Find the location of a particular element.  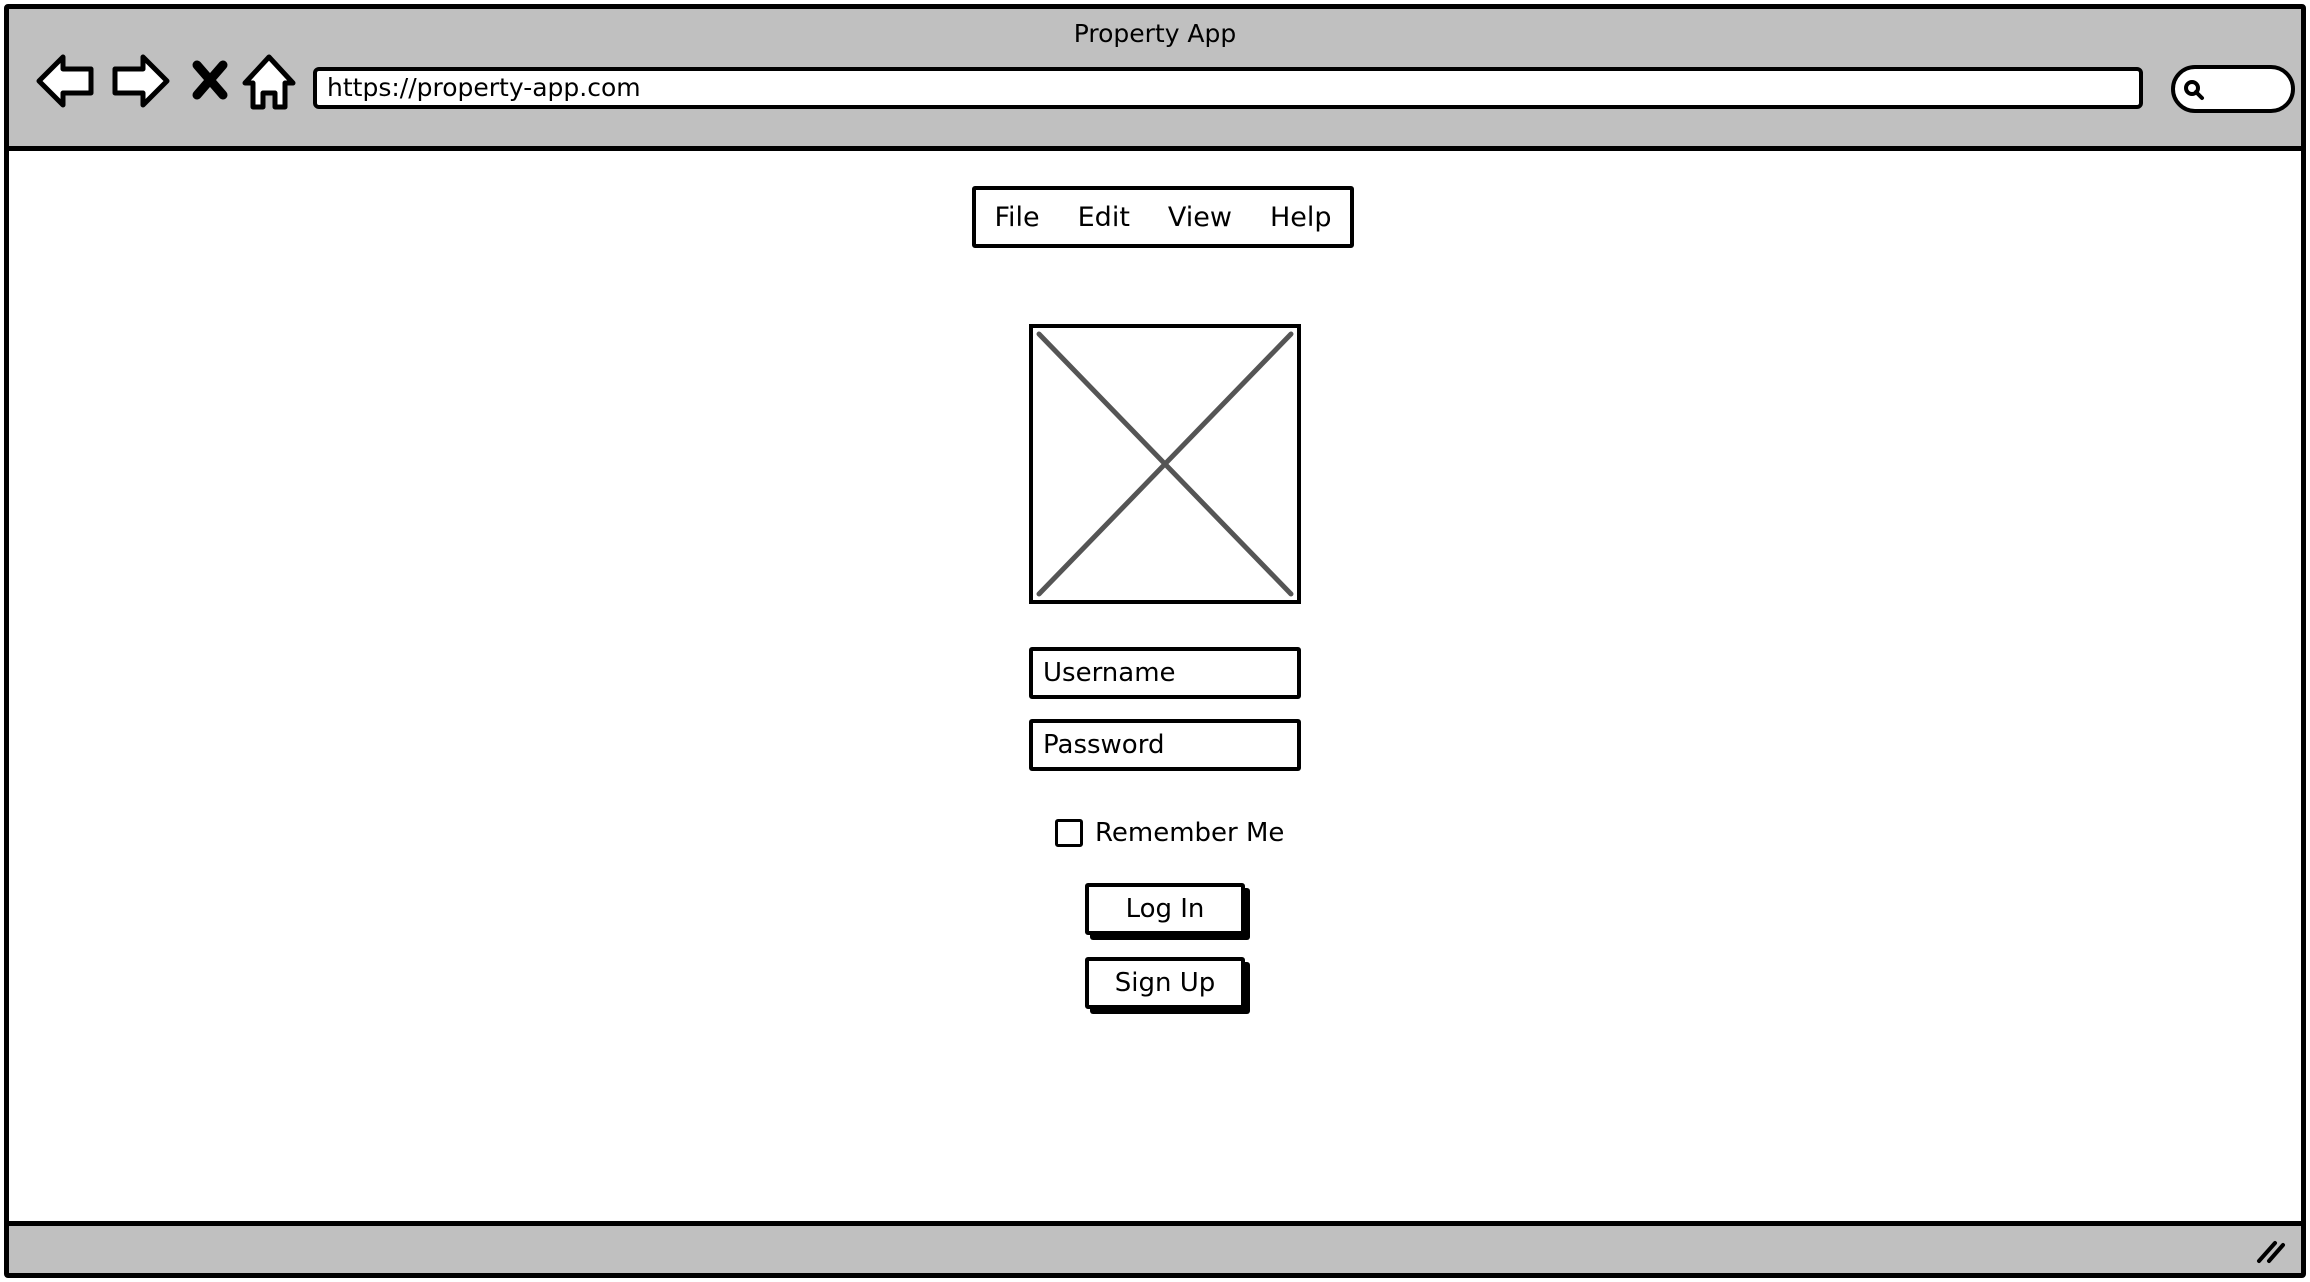

resize-grip-icon is located at coordinates (2270, 1250).